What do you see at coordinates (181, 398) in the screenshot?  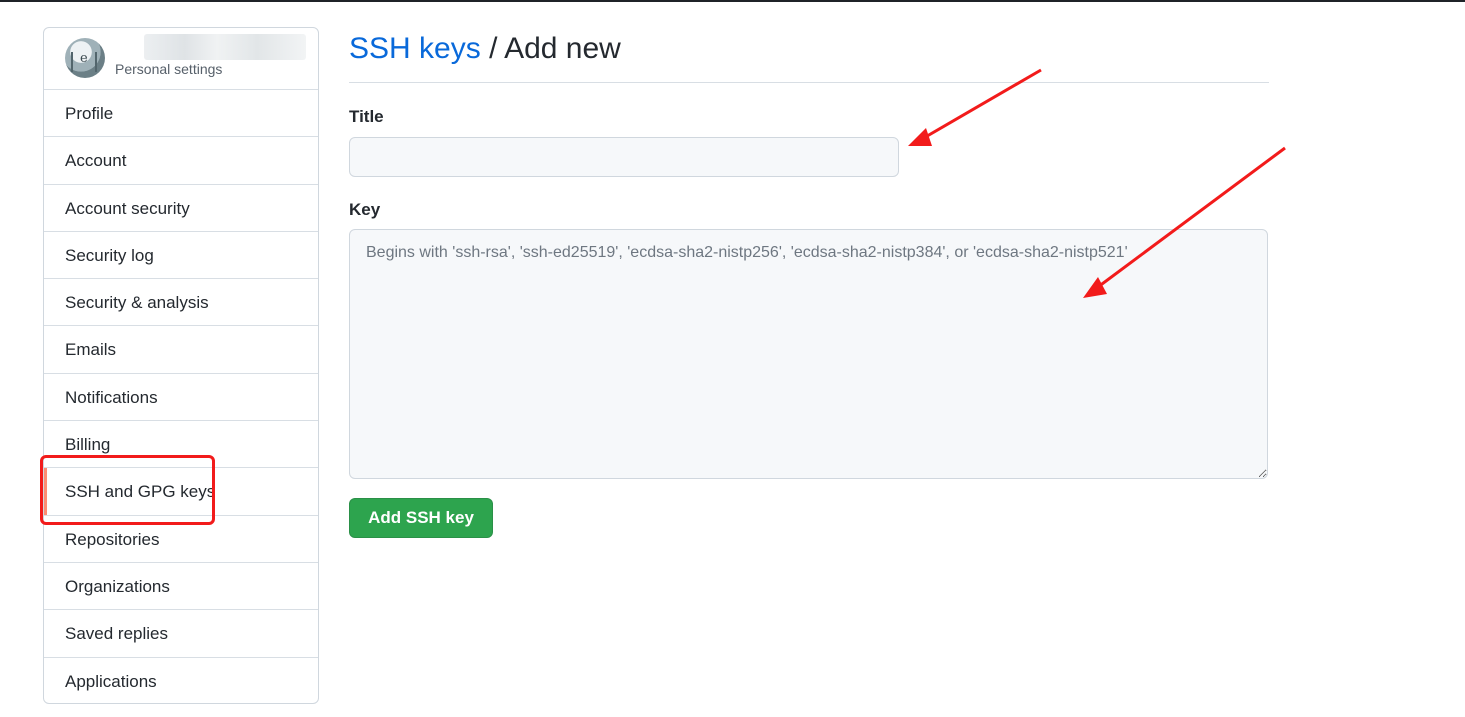 I see `sidebar-item-notifications: Notifications` at bounding box center [181, 398].